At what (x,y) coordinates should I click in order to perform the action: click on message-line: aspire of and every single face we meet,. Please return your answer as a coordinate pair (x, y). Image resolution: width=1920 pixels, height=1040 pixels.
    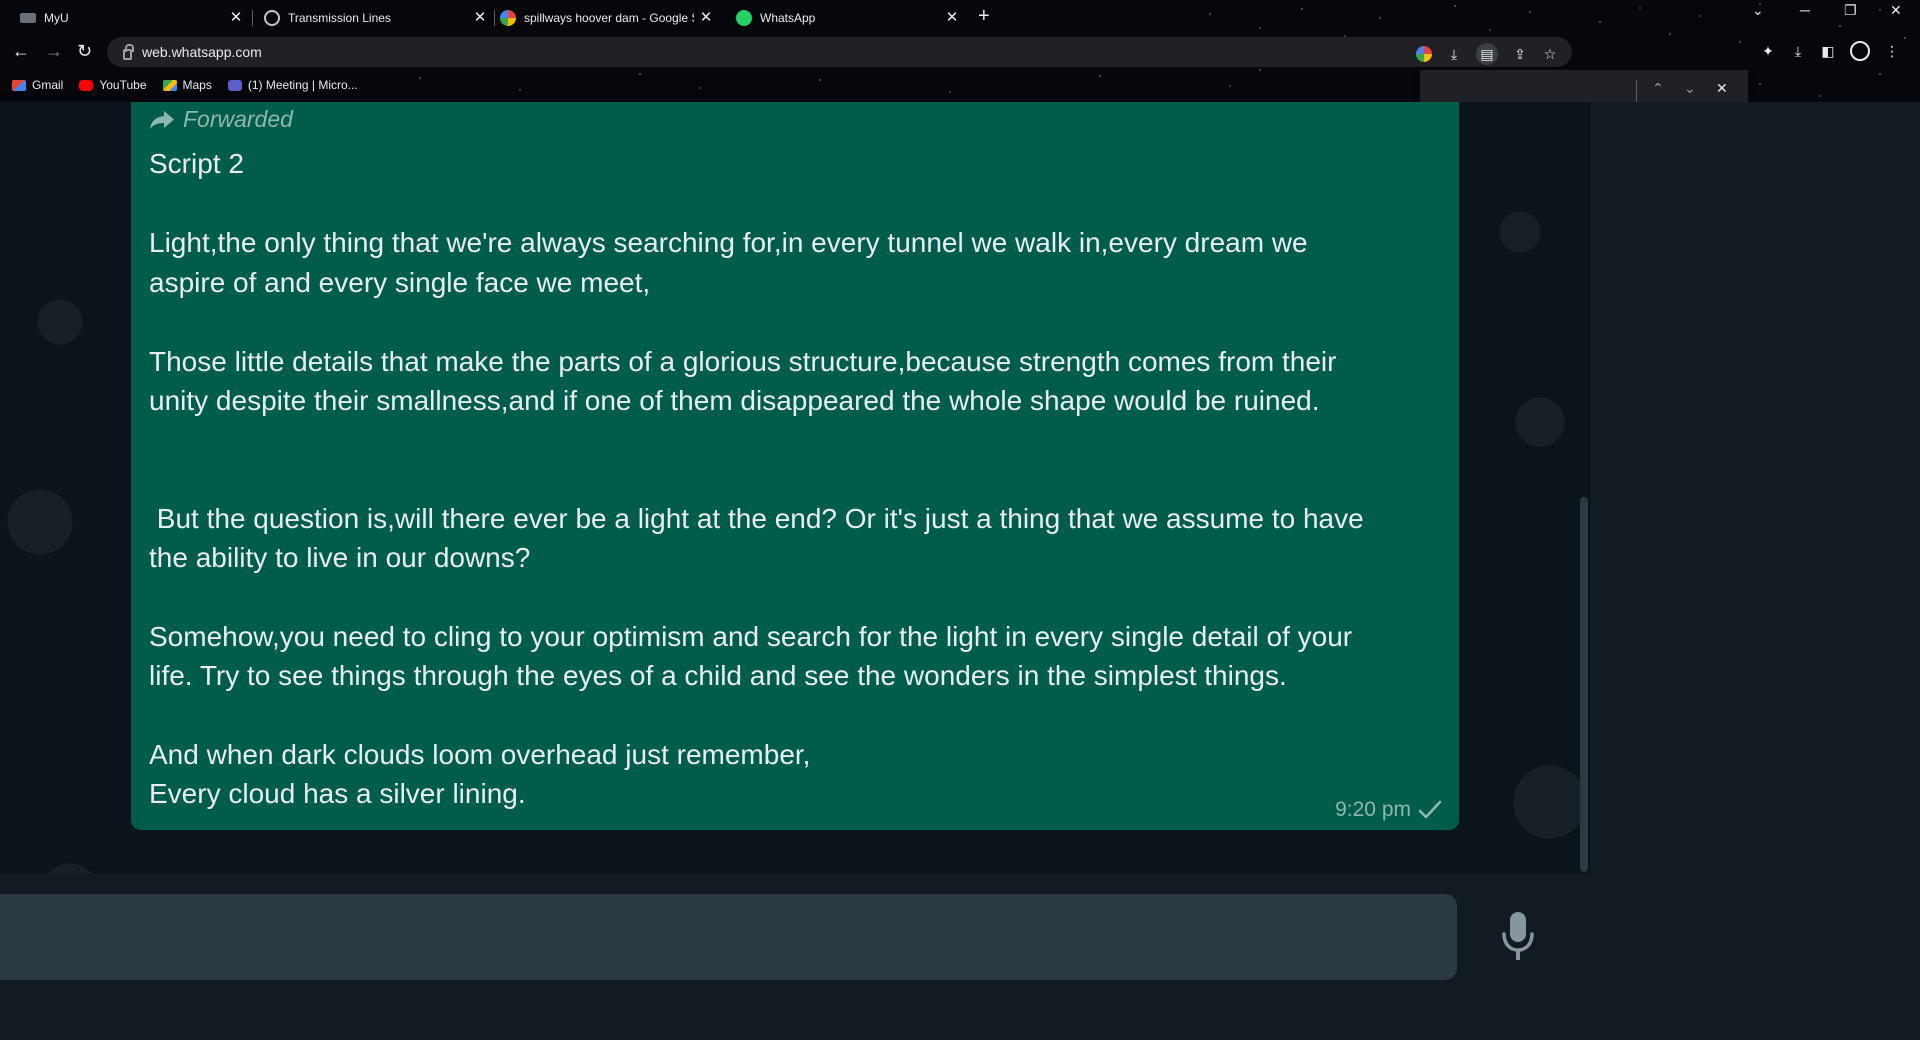
    Looking at the image, I should click on (400, 282).